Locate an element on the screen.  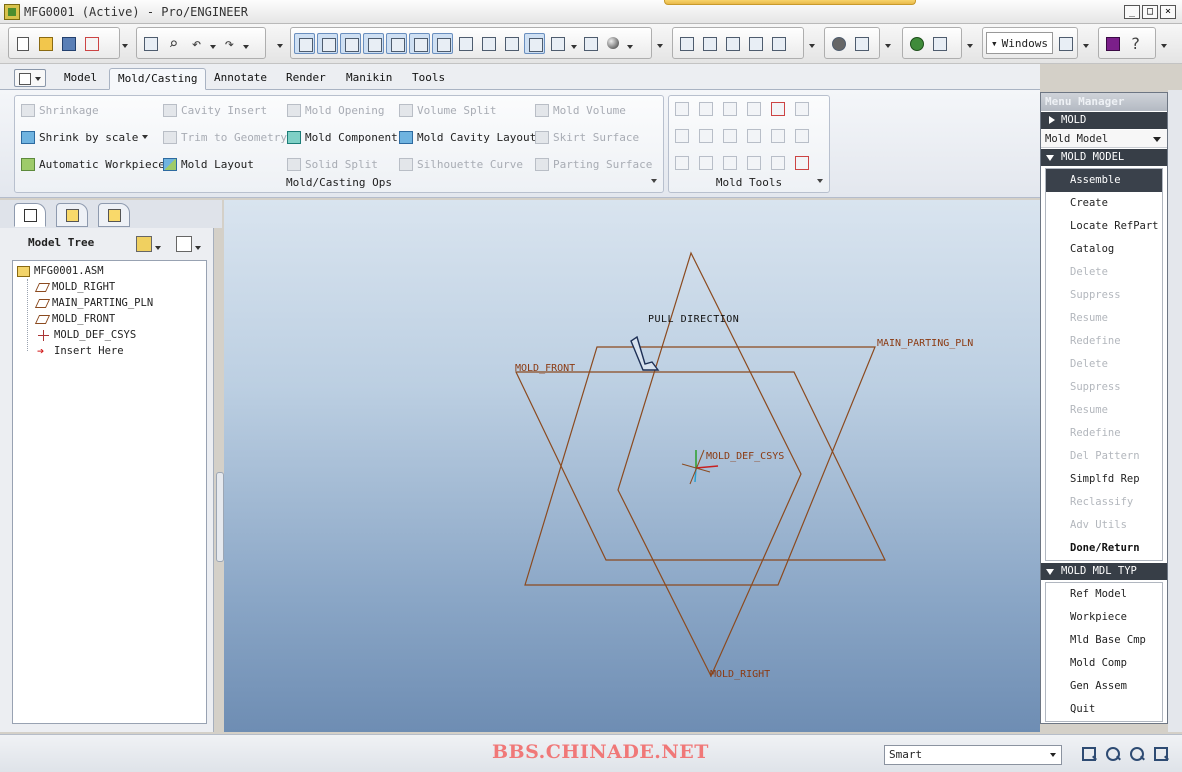
mold-cavity-layout-button: Mold Cavity Layout is located at coordinates (467, 137).